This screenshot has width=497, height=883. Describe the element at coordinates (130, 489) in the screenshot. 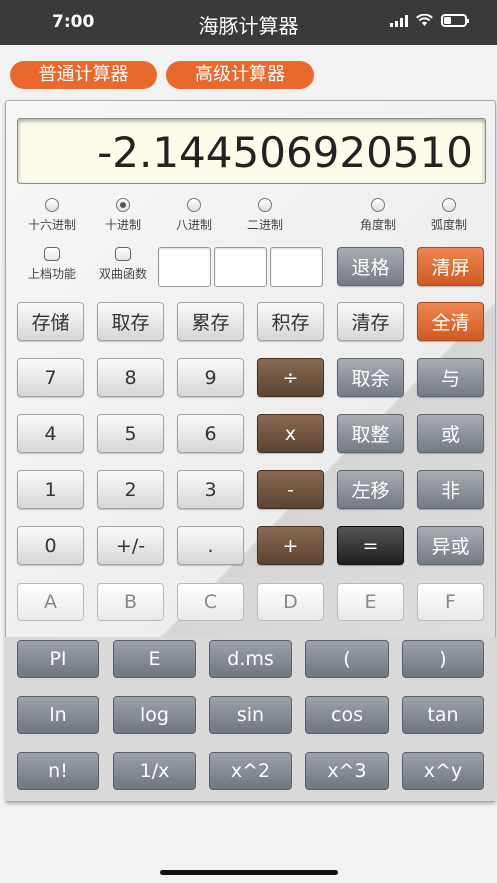

I see `digit-2-button: 2` at that location.